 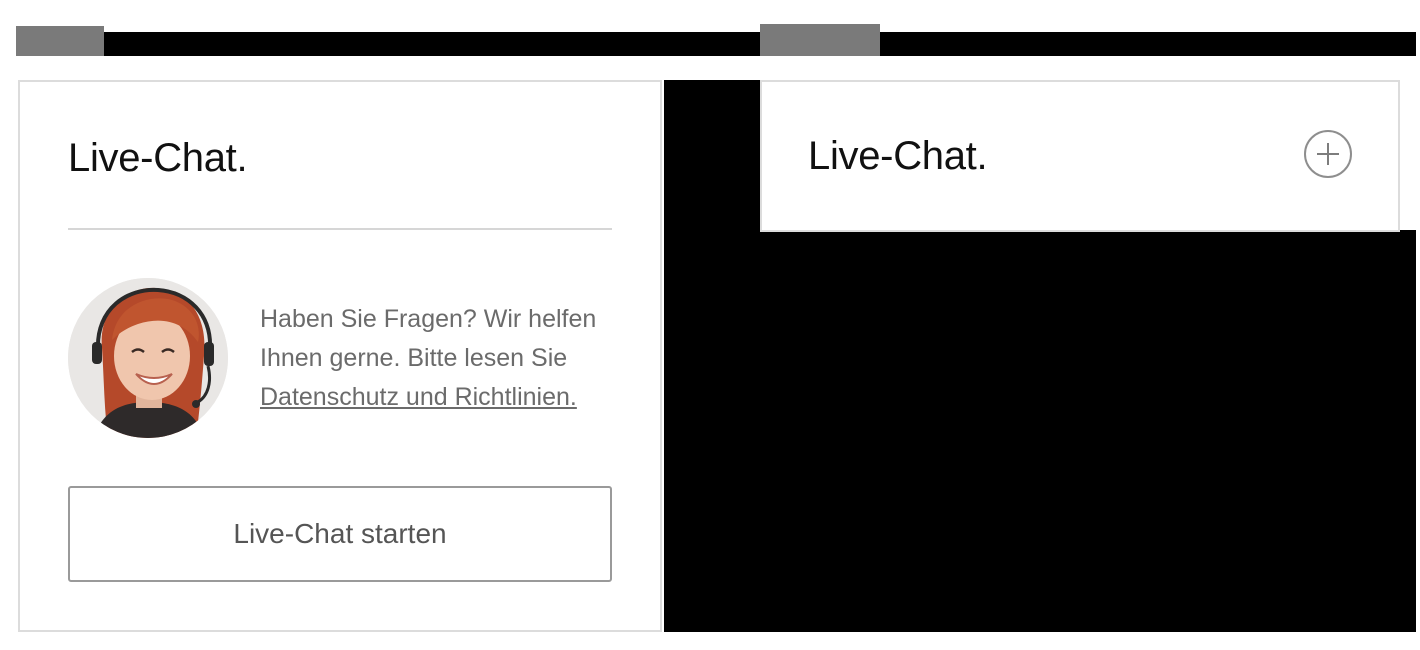 I want to click on agent-avatar, so click(x=148, y=358).